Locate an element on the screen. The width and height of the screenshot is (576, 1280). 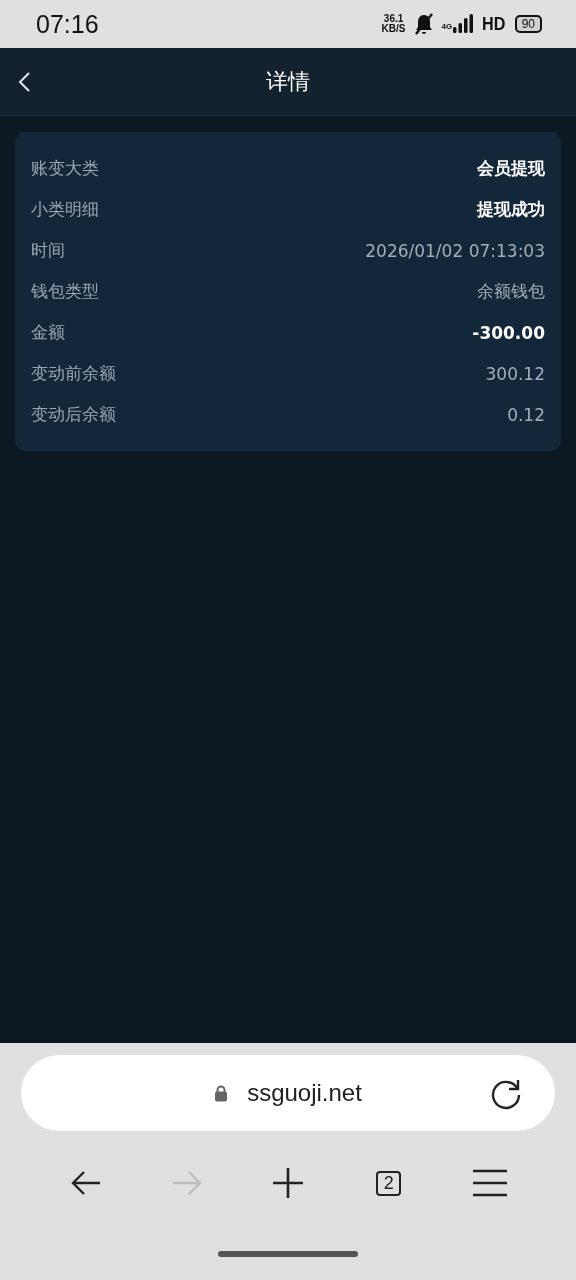
detail-value: 余额钱包 is located at coordinates (511, 291).